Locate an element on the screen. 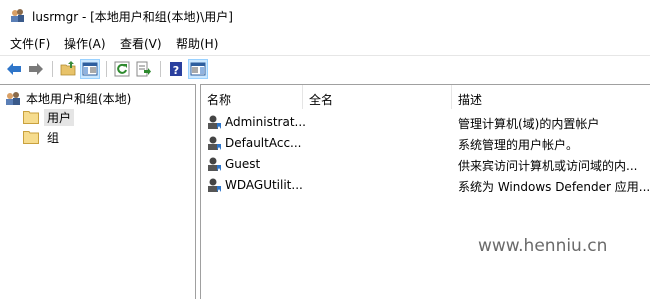  user-description: 管理计算机(域)的内置帐户 is located at coordinates (529, 124).